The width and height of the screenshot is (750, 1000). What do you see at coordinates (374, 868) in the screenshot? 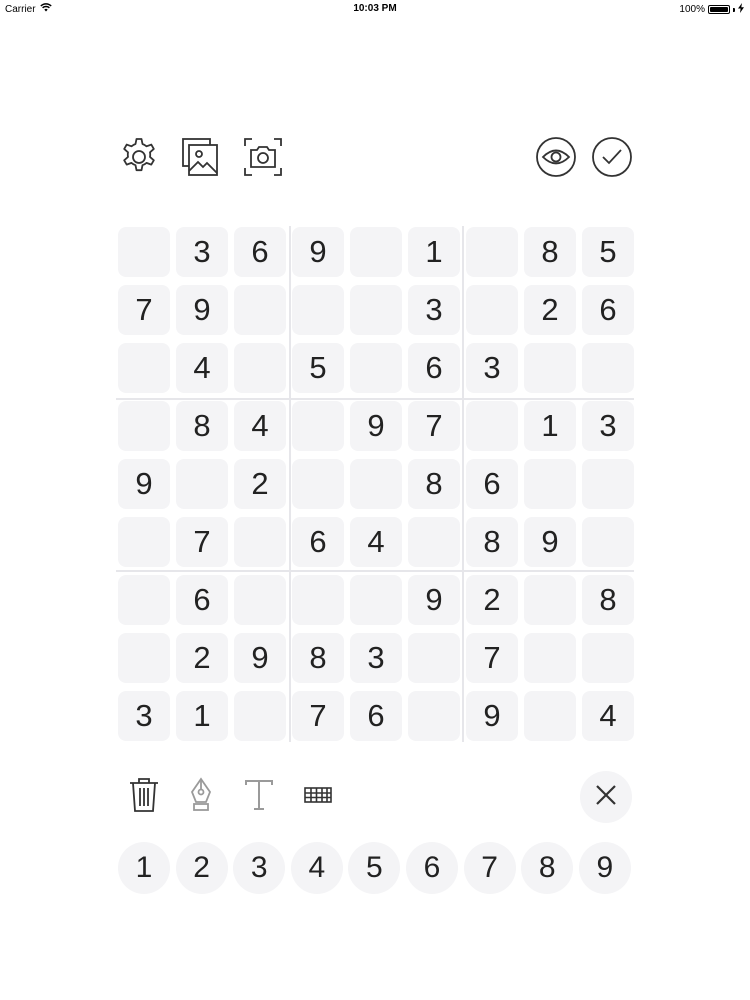
I see `number-button: 5` at bounding box center [374, 868].